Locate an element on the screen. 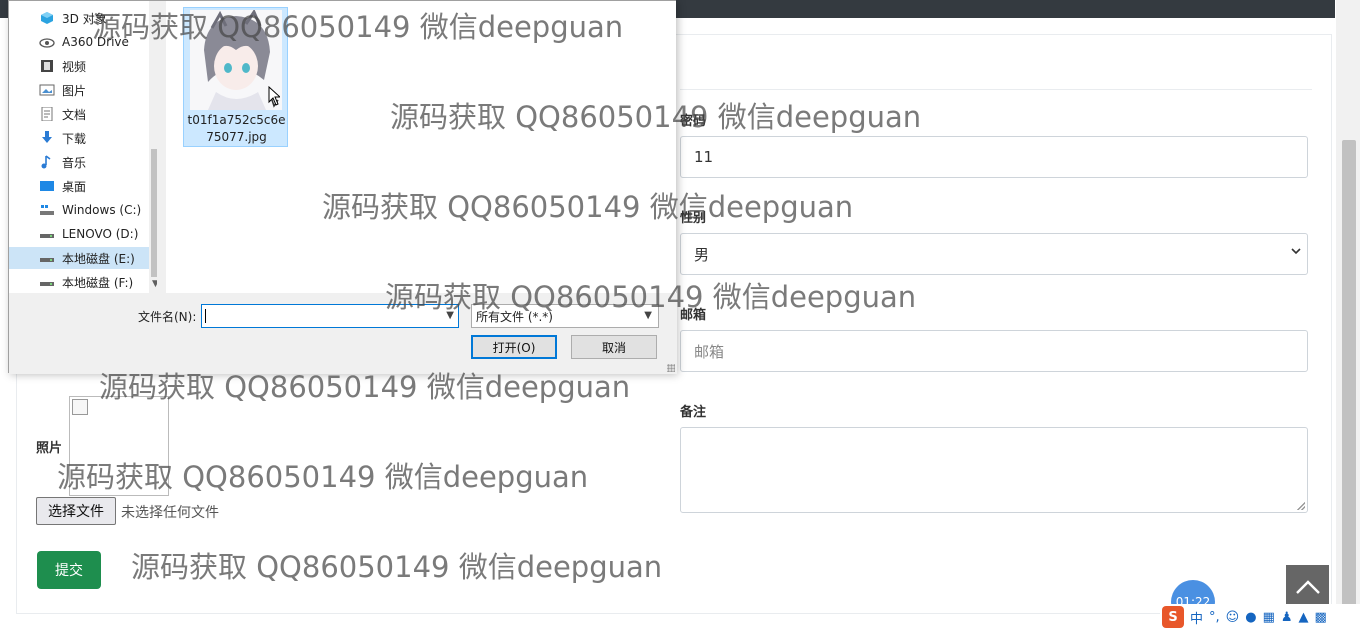 This screenshot has width=1360, height=630. nav-label: 桌面 is located at coordinates (74, 186).